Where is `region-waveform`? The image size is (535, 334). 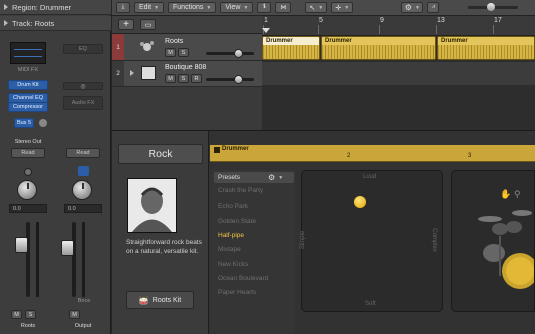
region-waveform is located at coordinates (291, 52).